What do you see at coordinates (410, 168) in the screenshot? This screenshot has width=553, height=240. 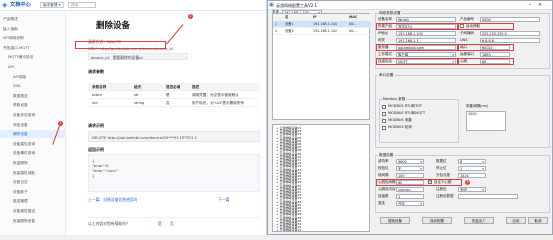 I see `data-select: 无` at bounding box center [410, 168].